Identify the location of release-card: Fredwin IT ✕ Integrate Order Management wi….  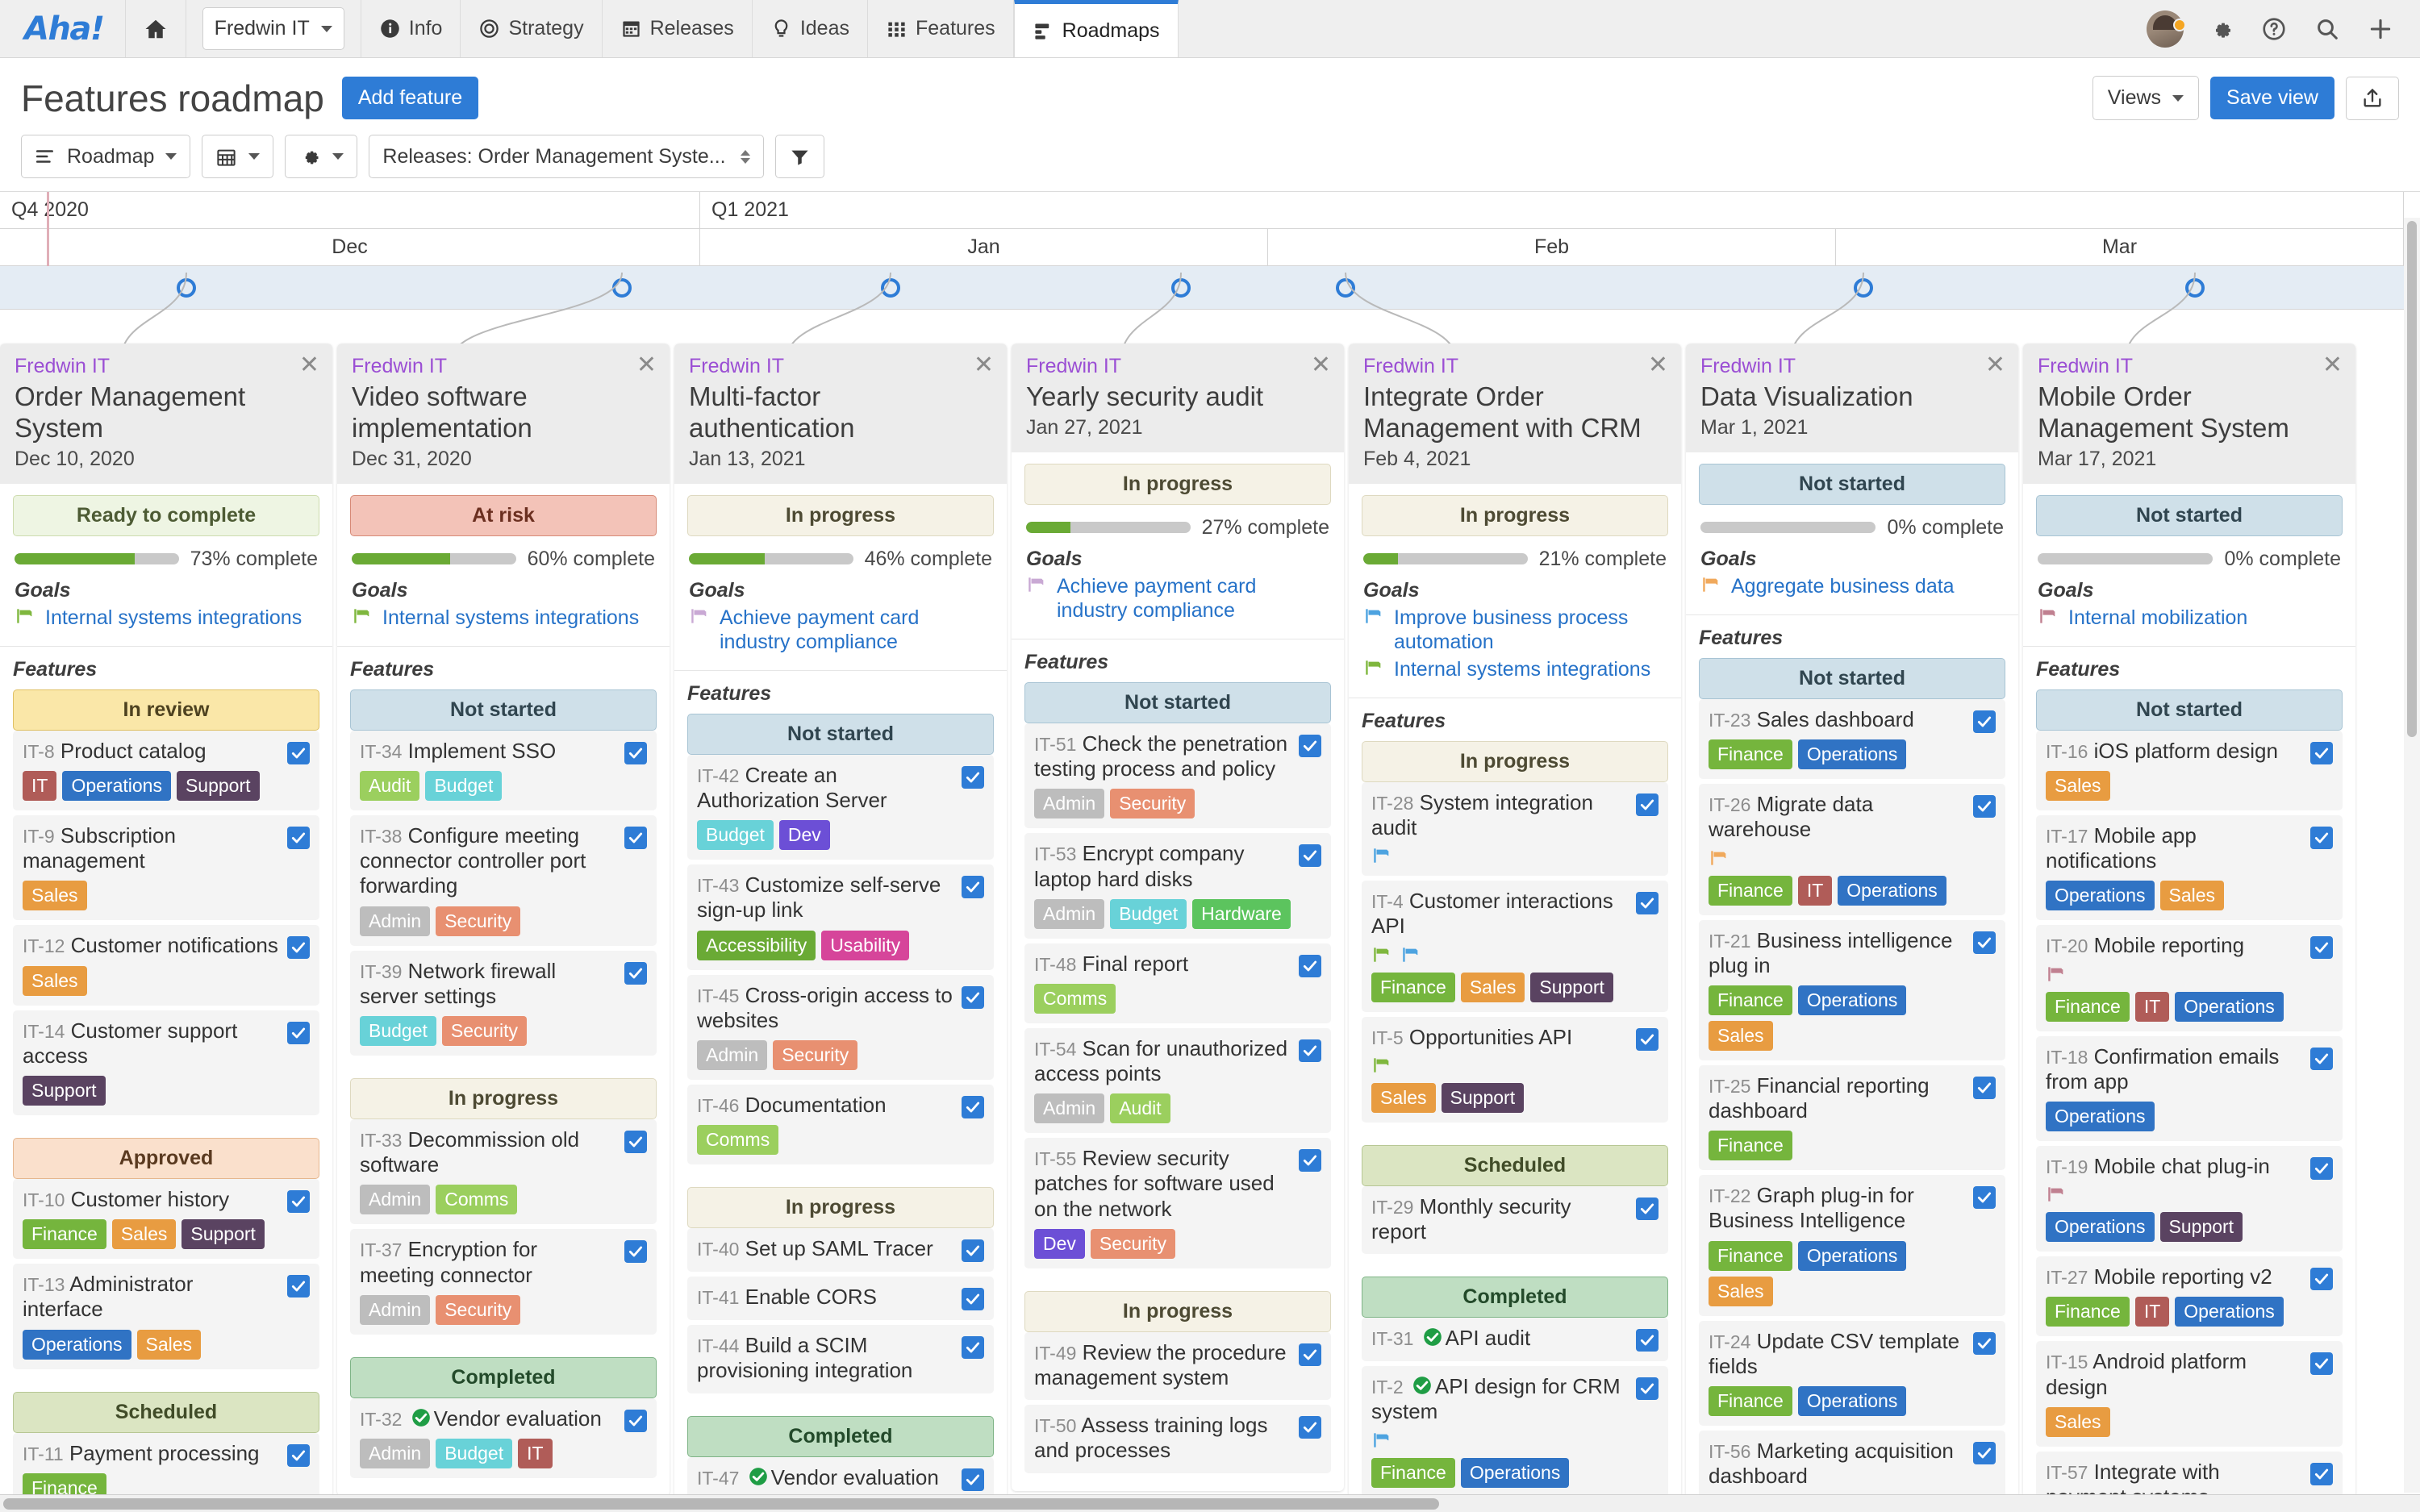
(1515, 928).